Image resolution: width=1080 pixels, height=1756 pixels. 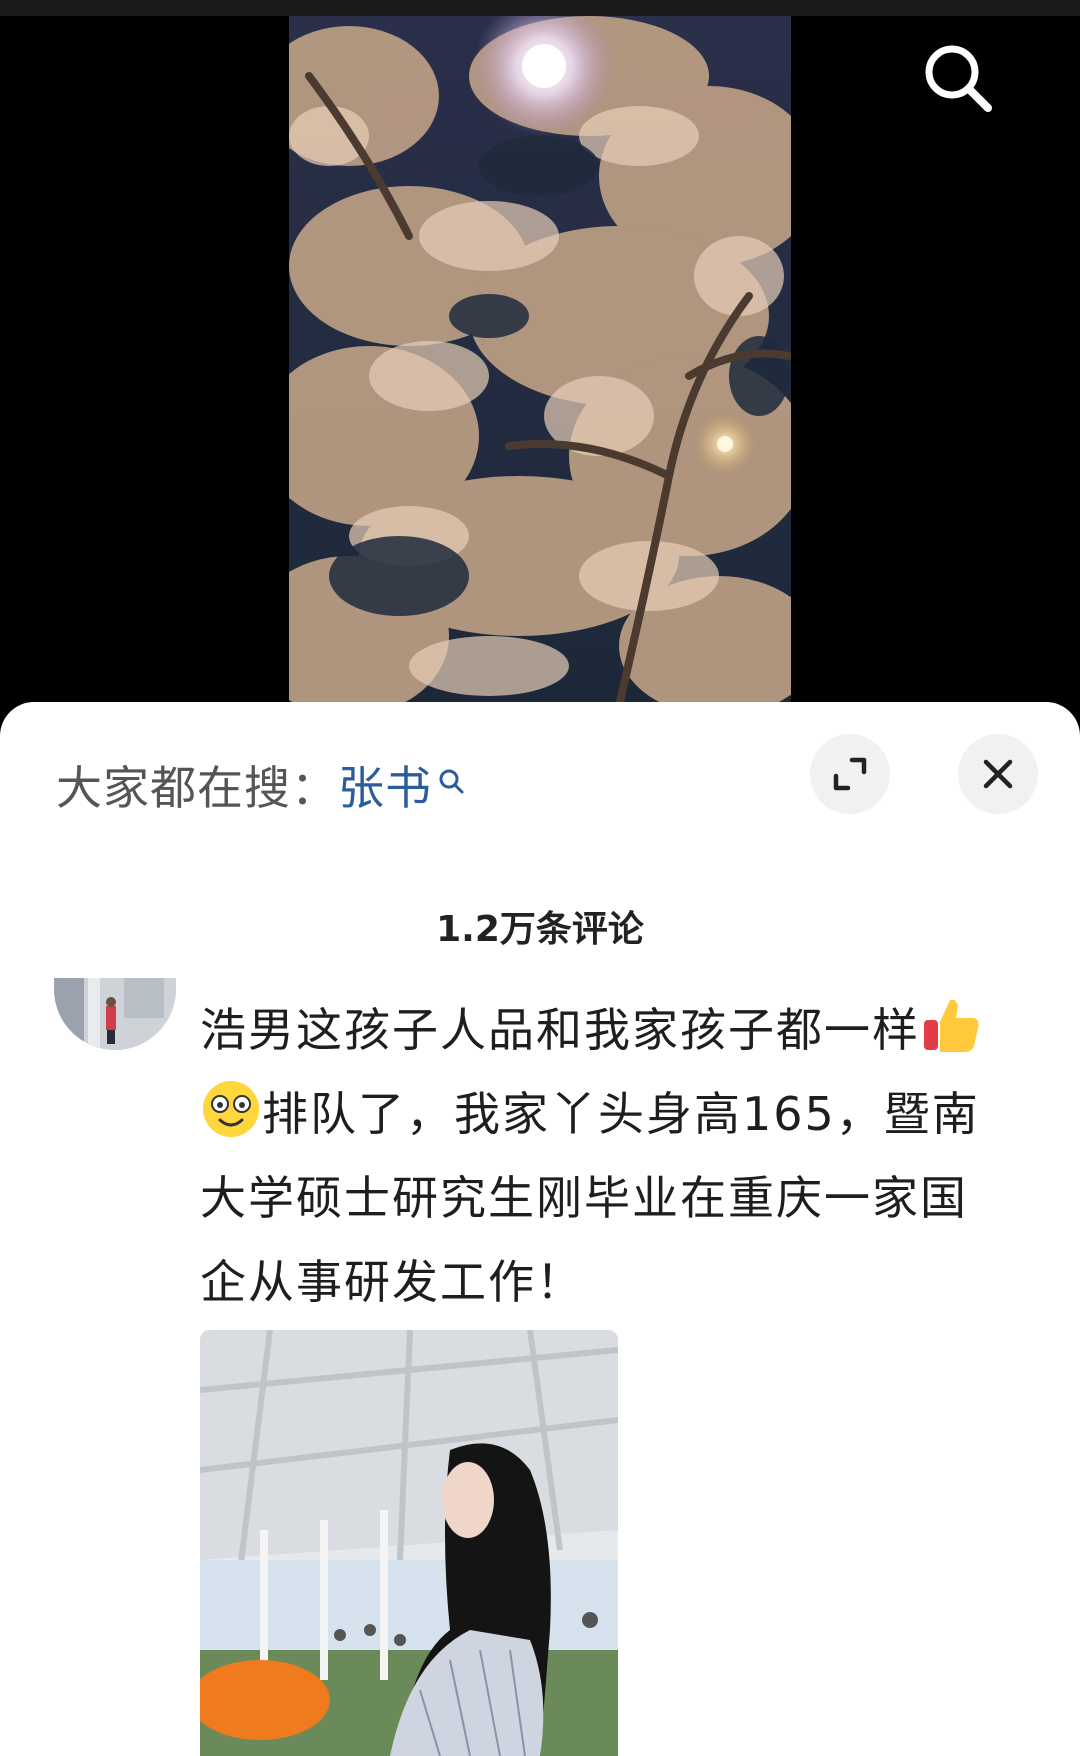 I want to click on smile-emoji-icon, so click(x=231, y=1109).